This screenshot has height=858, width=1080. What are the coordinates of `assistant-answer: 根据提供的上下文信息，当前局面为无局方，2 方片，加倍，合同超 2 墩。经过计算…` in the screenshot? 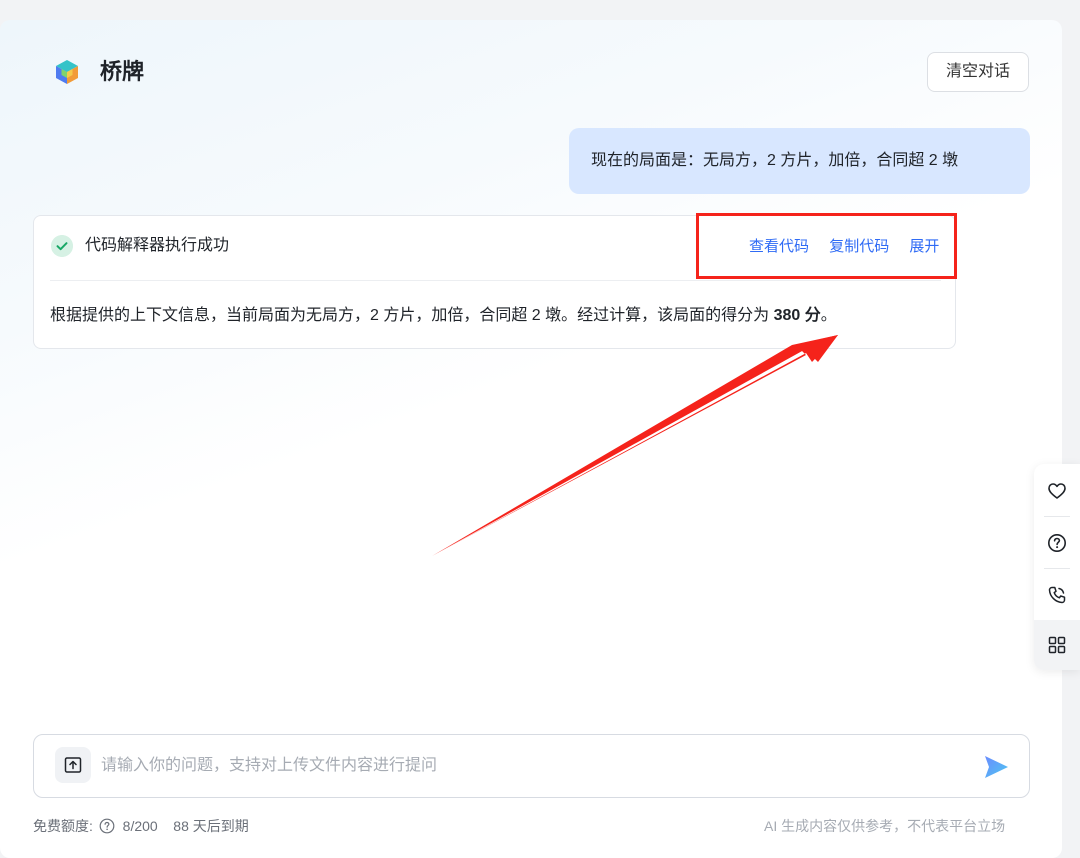 It's located at (443, 316).